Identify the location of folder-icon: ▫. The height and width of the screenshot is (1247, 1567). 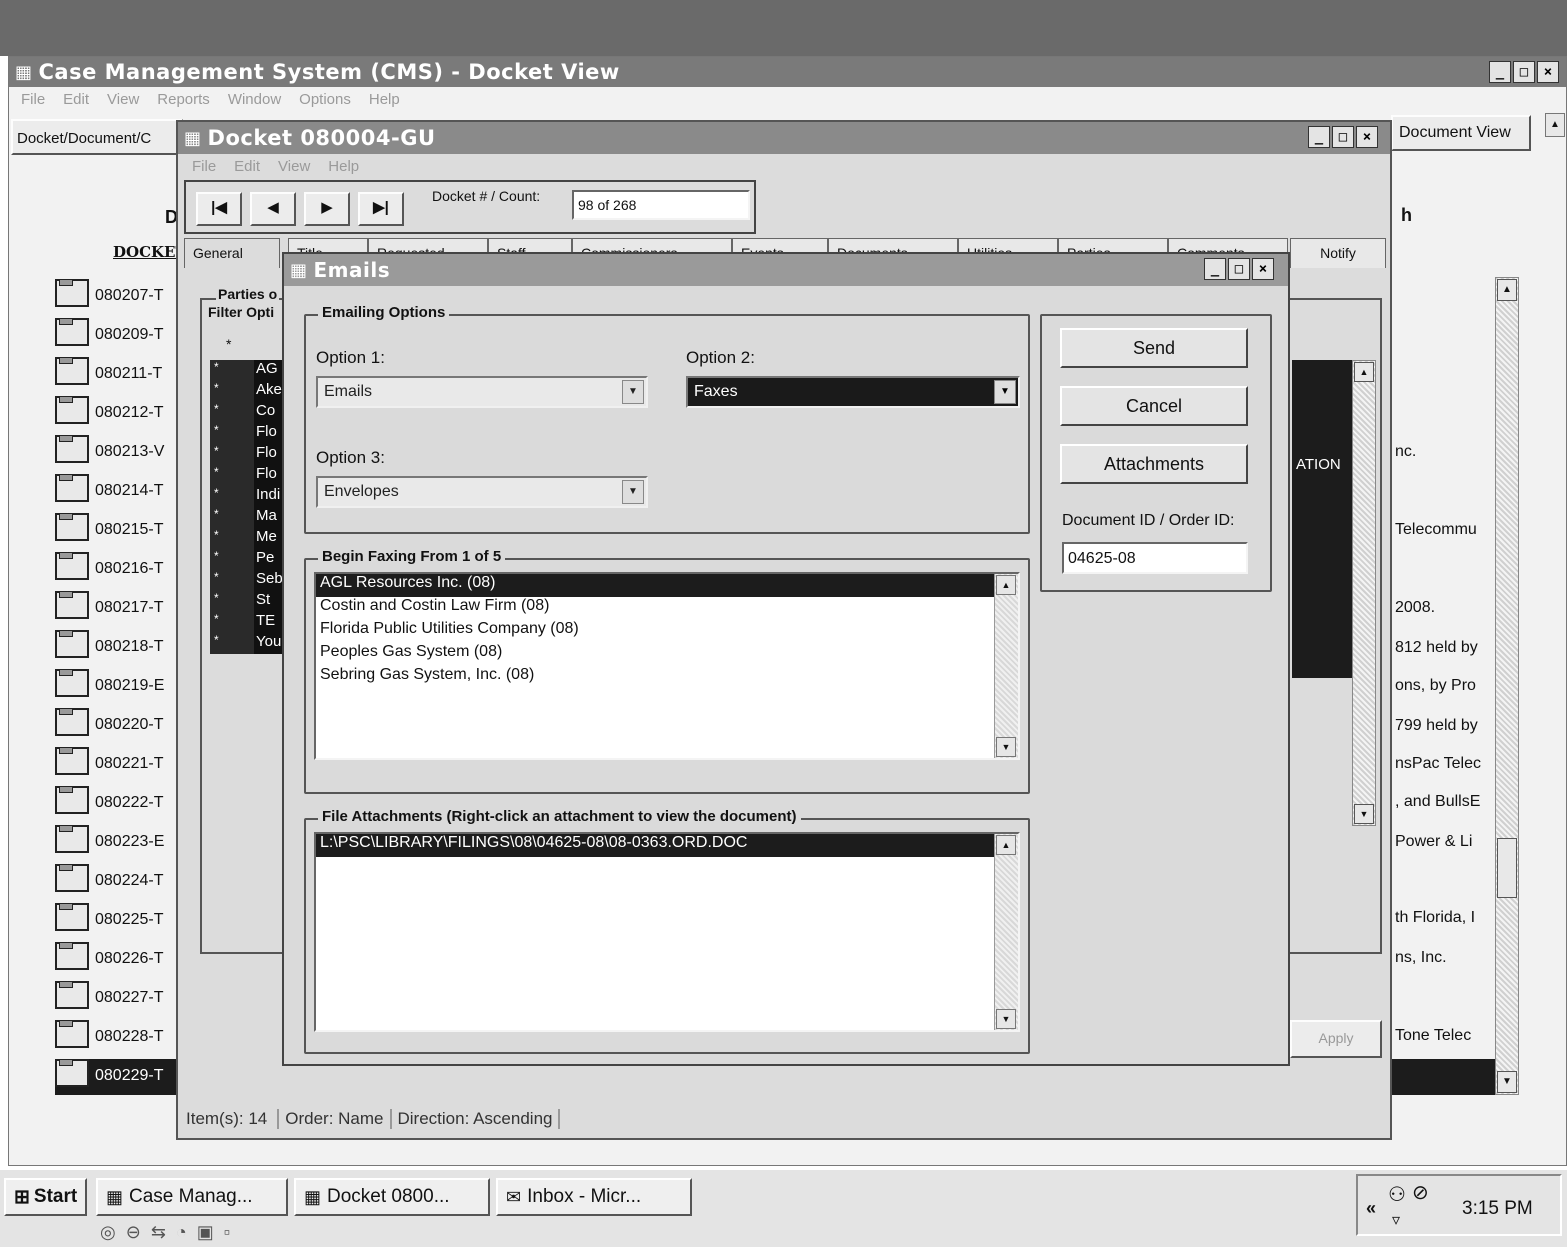
(227, 1232).